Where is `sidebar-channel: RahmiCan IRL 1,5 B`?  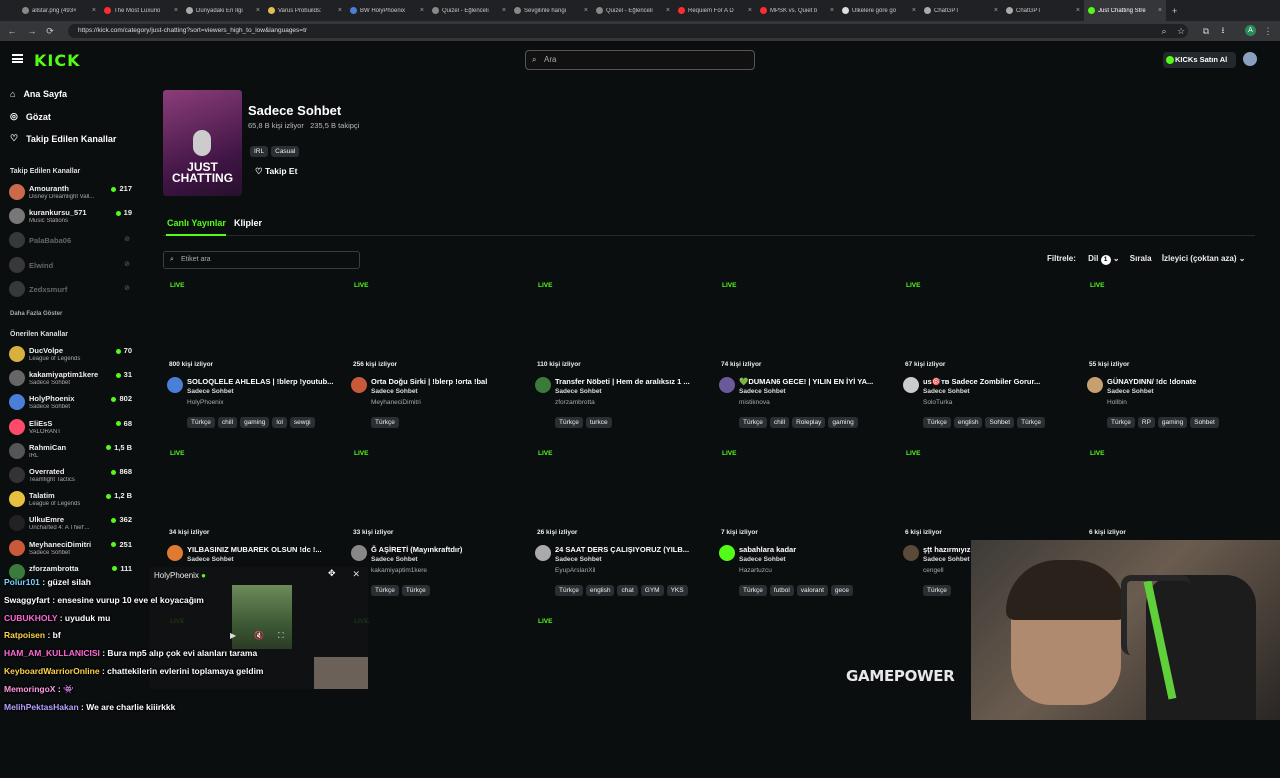 sidebar-channel: RahmiCan IRL 1,5 B is located at coordinates (70, 451).